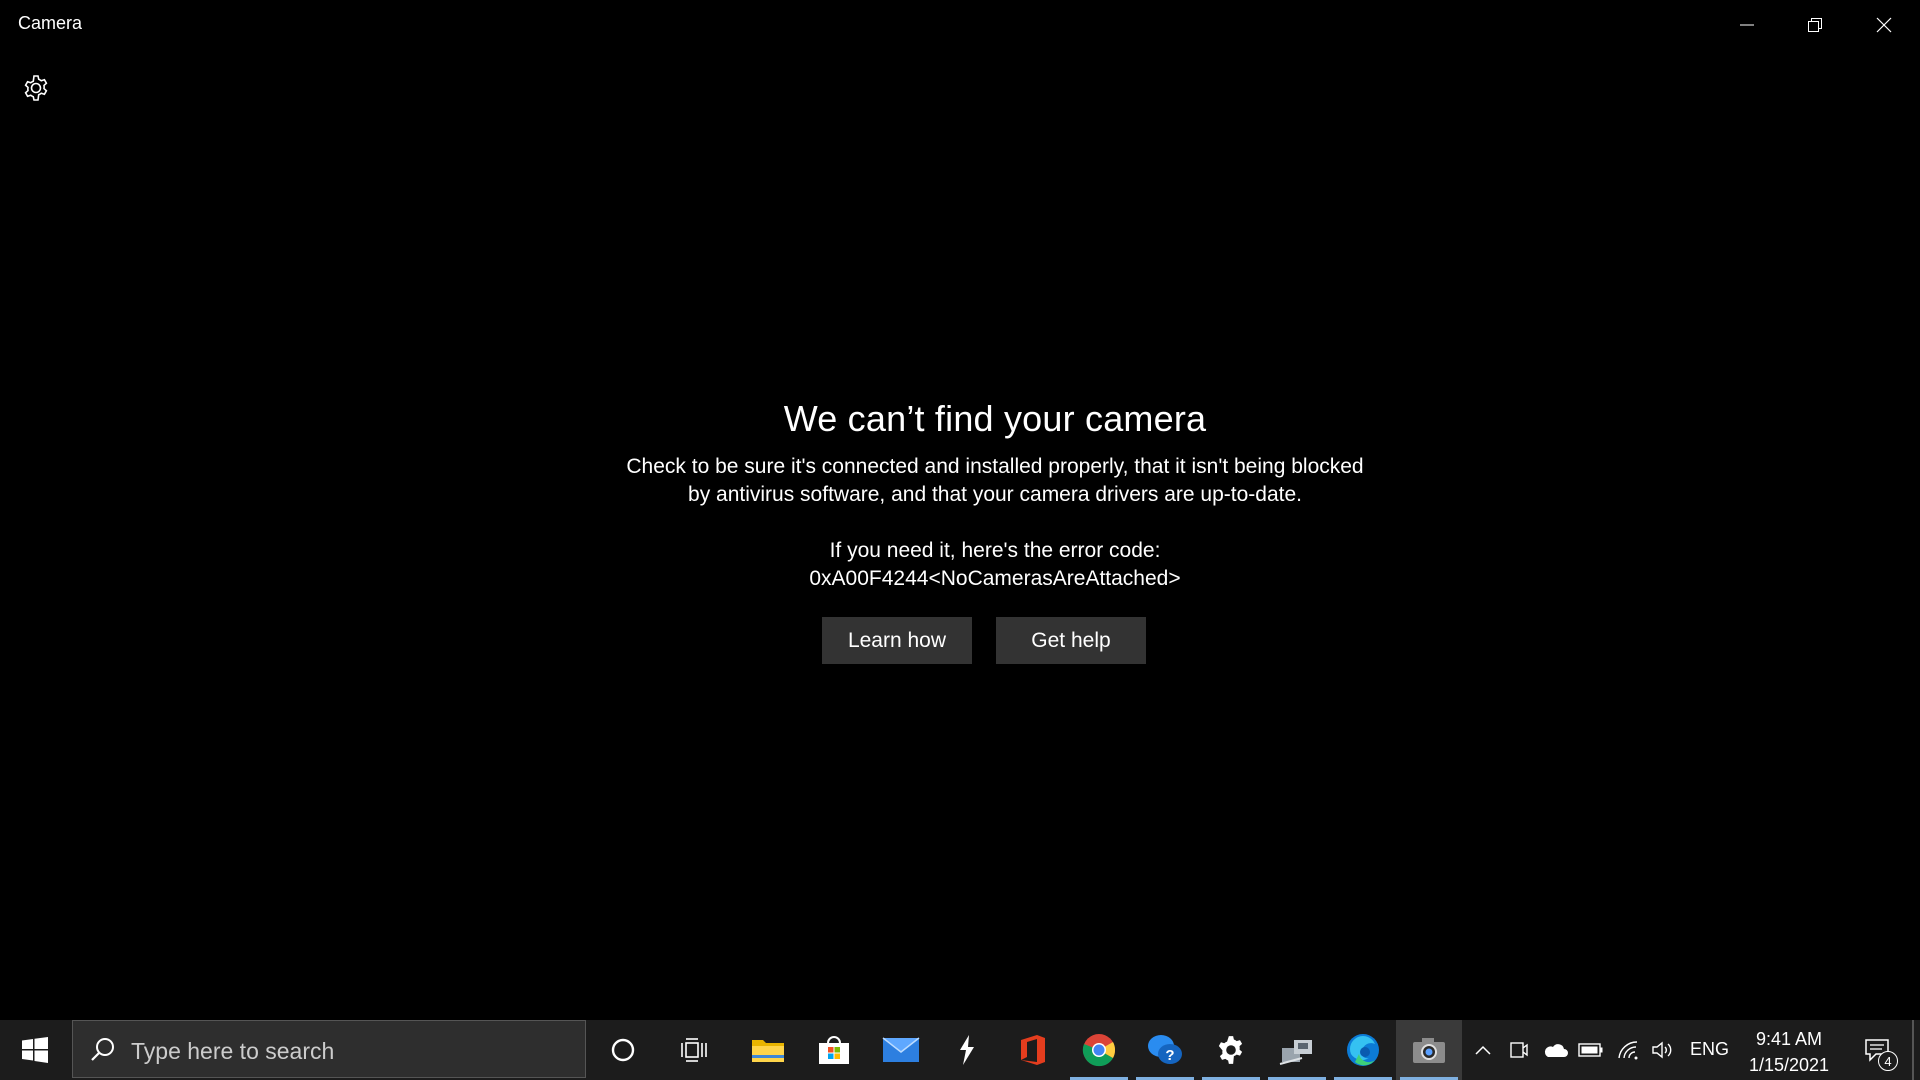  What do you see at coordinates (233, 1051) in the screenshot?
I see `search-placeholder: Type here to search` at bounding box center [233, 1051].